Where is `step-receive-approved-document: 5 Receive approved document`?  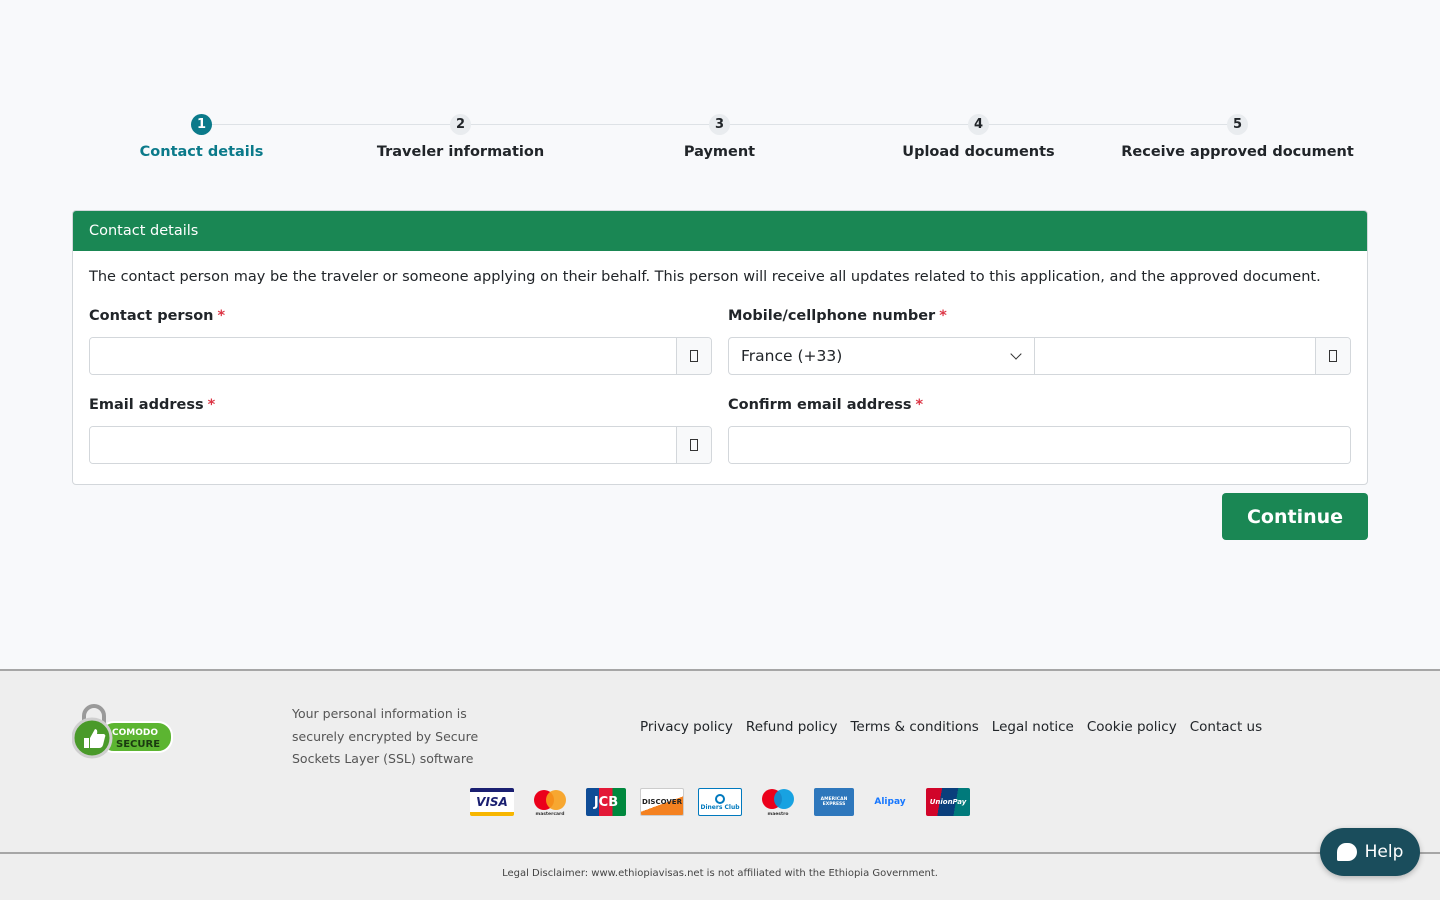 step-receive-approved-document: 5 Receive approved document is located at coordinates (1237, 137).